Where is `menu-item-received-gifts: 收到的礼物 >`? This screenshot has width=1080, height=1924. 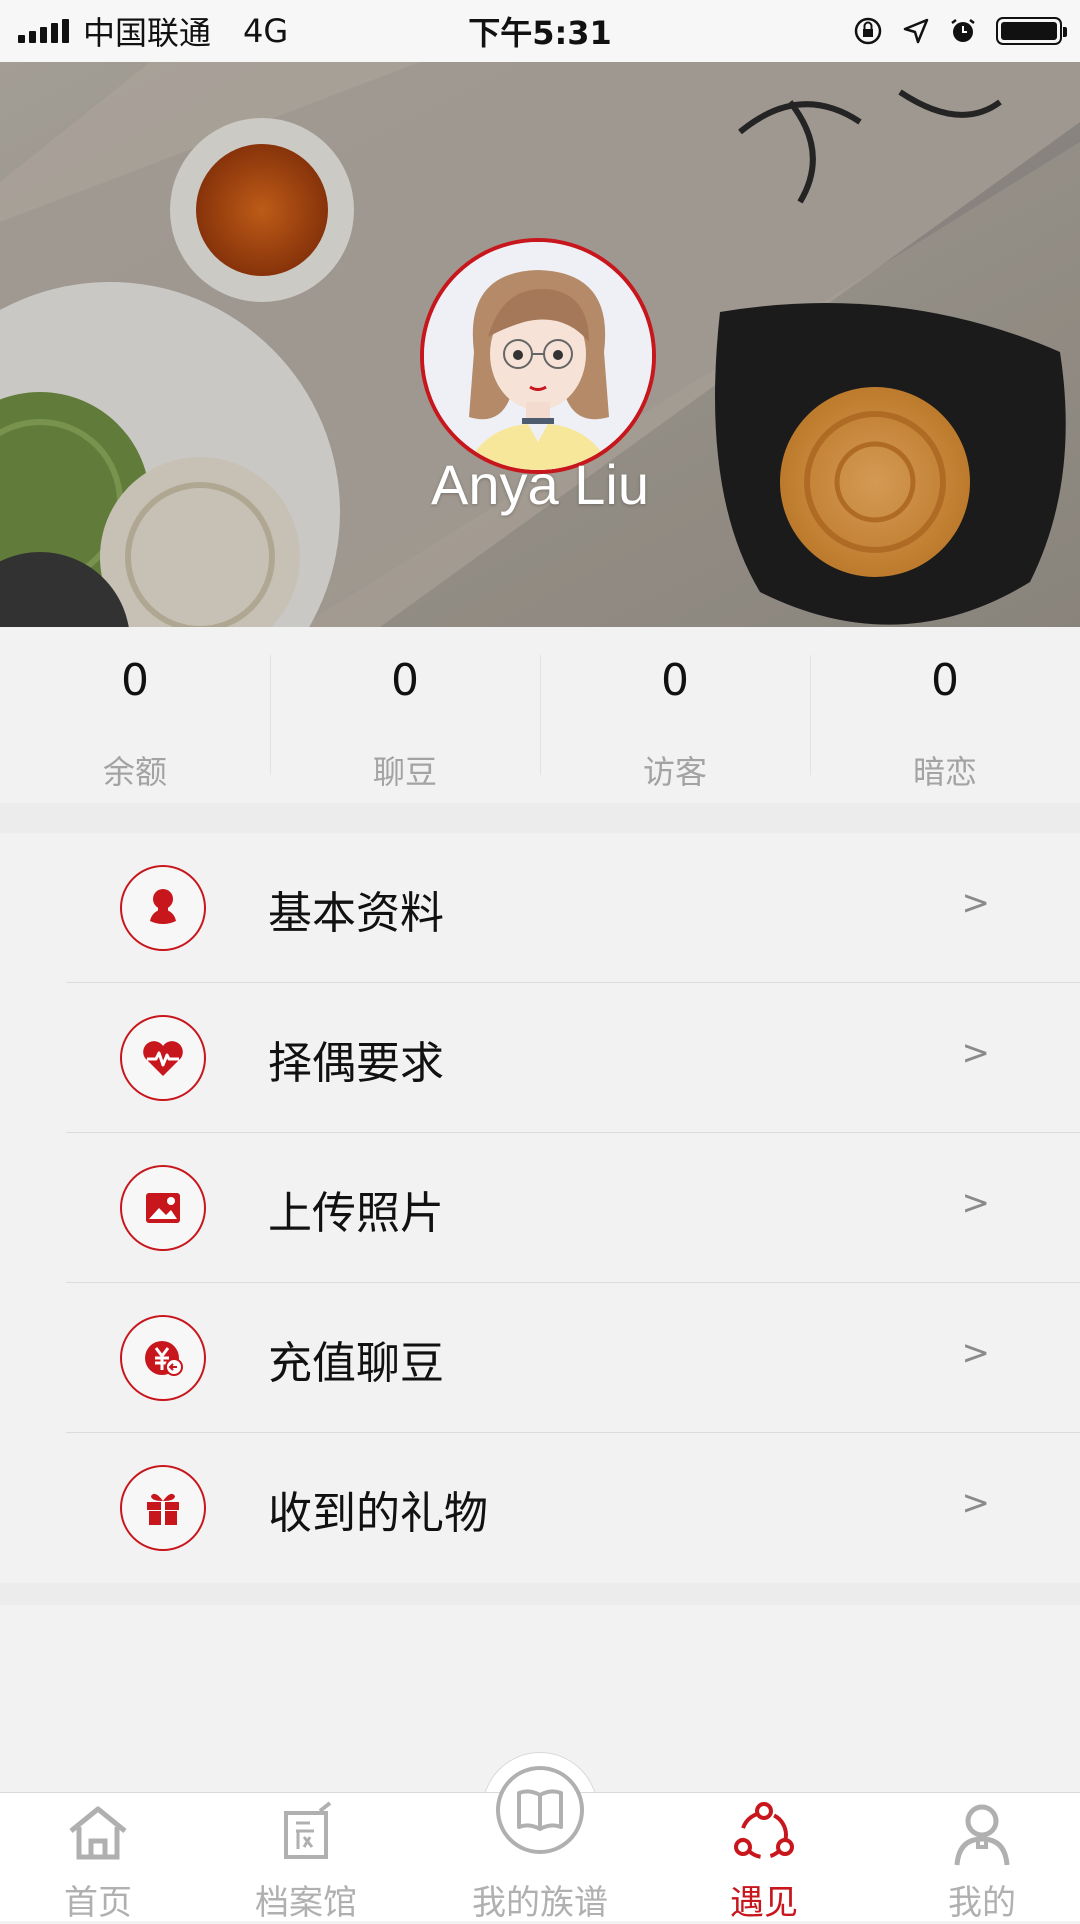 menu-item-received-gifts: 收到的礼物 > is located at coordinates (540, 1508).